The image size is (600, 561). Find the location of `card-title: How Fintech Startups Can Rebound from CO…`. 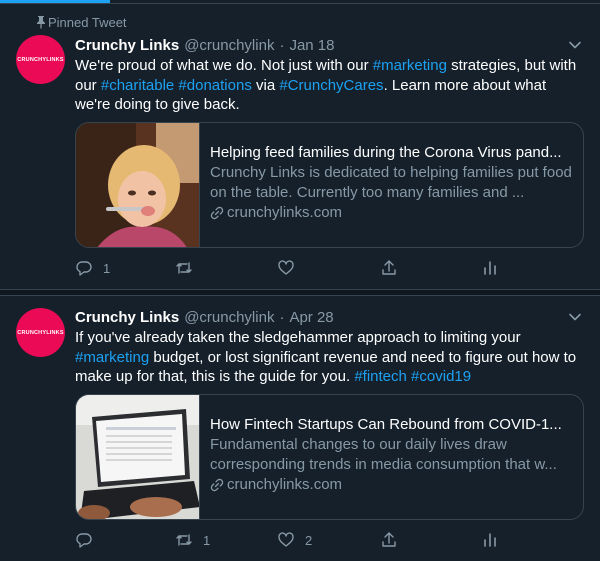

card-title: How Fintech Startups Can Rebound from CO… is located at coordinates (386, 424).